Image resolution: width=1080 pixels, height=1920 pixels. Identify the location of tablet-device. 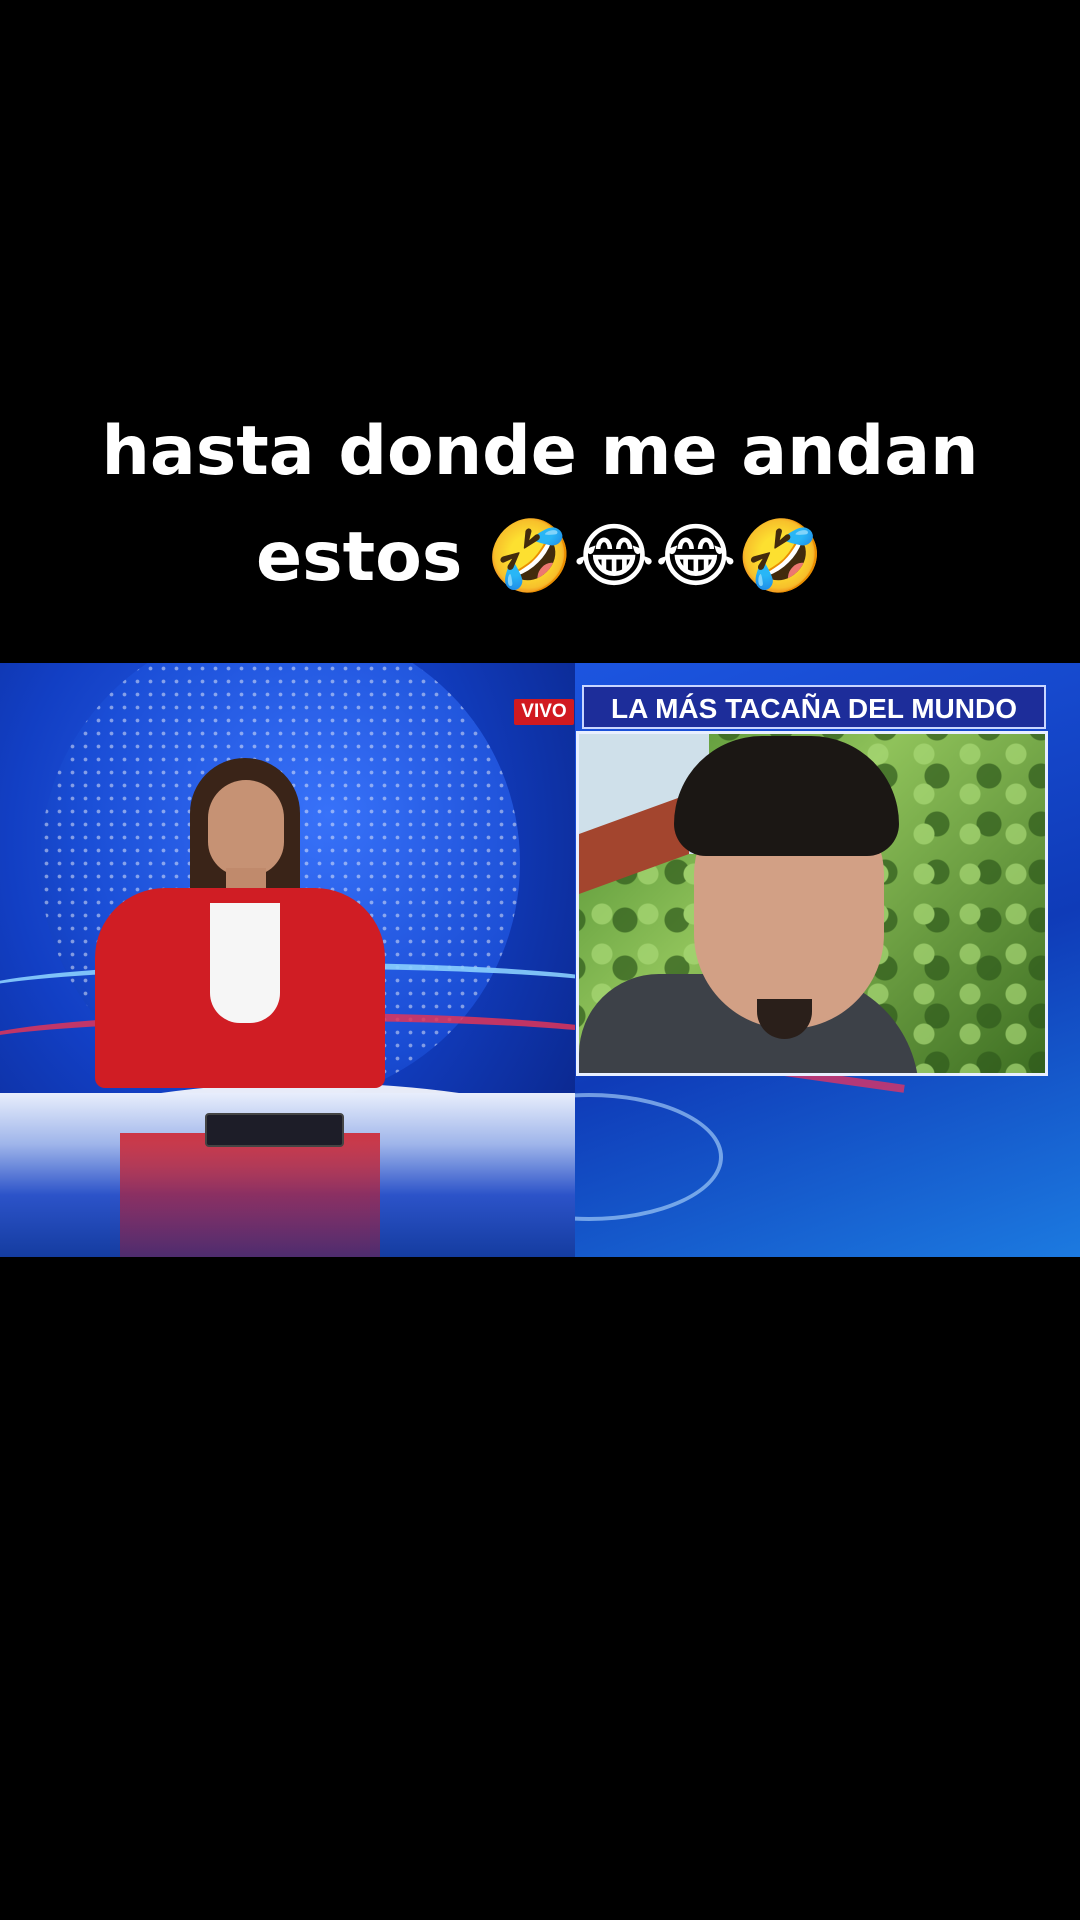
(274, 1130).